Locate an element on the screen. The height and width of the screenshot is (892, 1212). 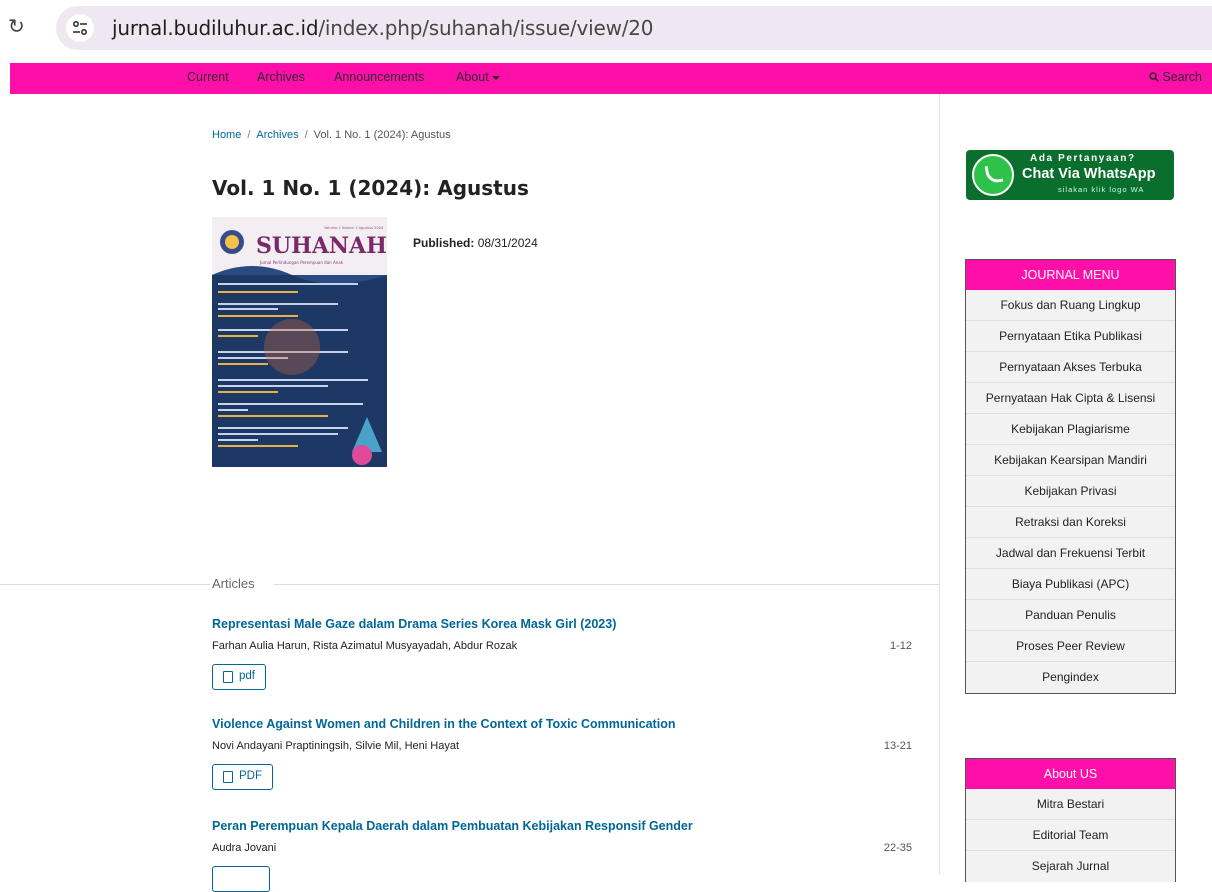
journal-menu-item: Jadwal dan Frekuensi Terbit is located at coordinates (1070, 553).